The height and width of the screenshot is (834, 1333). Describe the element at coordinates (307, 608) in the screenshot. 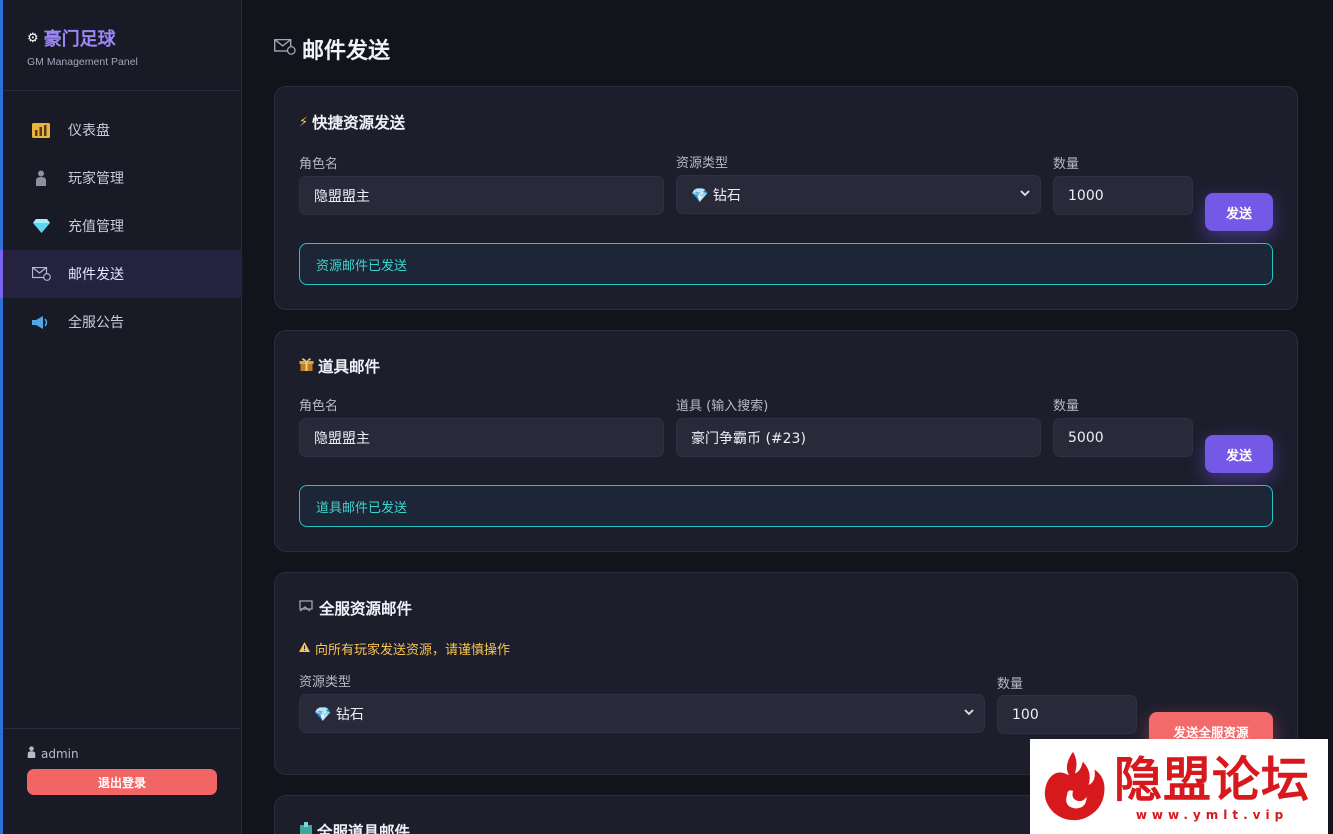

I see `broadcast-icon` at that location.